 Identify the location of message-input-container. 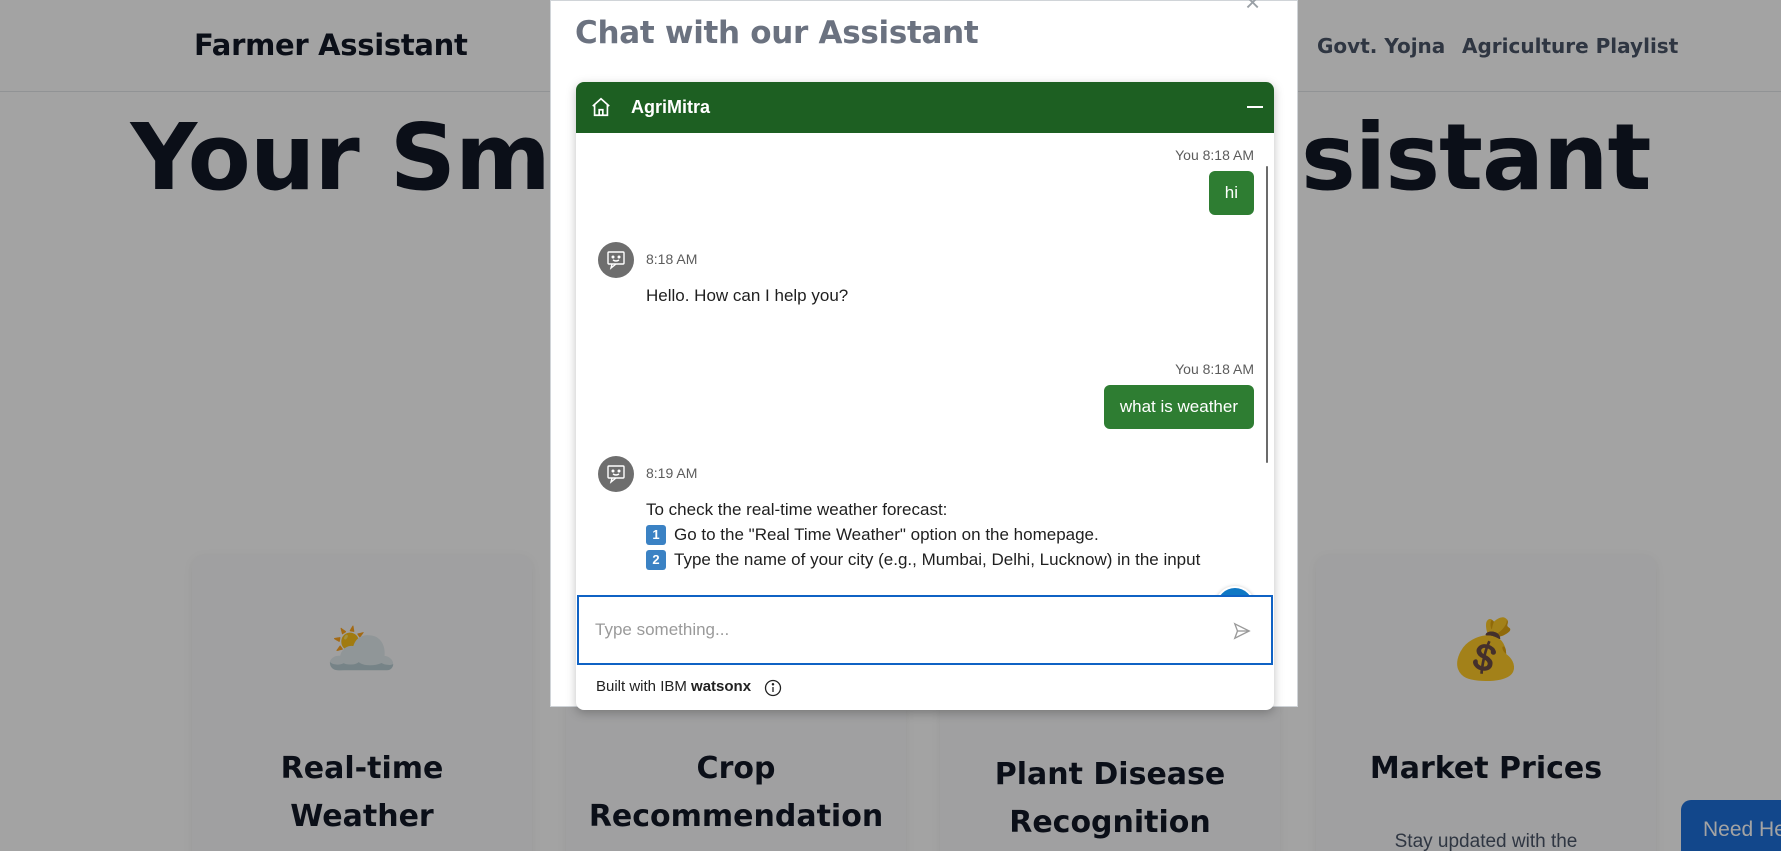
(925, 630).